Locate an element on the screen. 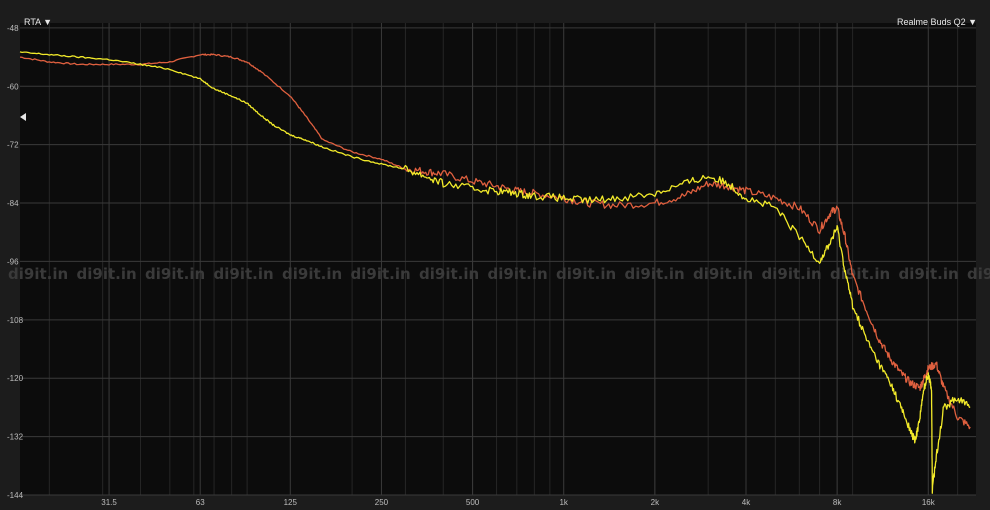 Image resolution: width=990 pixels, height=510 pixels. x-tick-label: 31.5 is located at coordinates (109, 502).